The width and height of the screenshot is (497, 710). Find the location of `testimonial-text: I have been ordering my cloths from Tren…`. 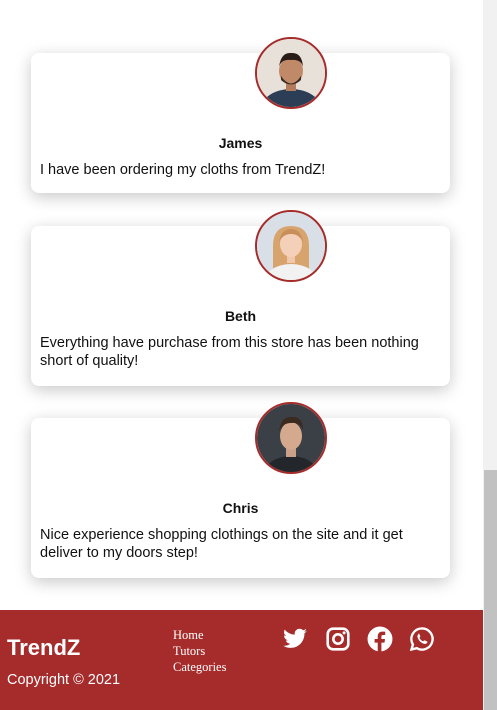

testimonial-text: I have been ordering my cloths from Tren… is located at coordinates (183, 170).